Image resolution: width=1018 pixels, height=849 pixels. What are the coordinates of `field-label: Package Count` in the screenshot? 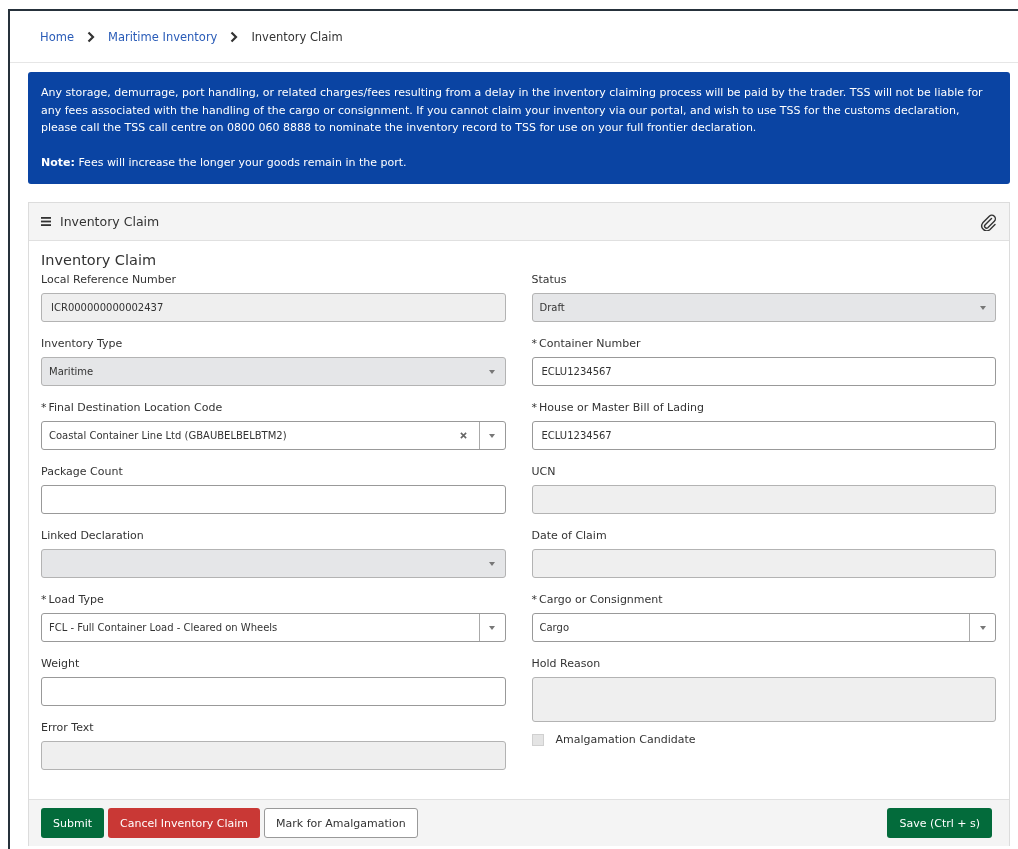 It's located at (82, 471).